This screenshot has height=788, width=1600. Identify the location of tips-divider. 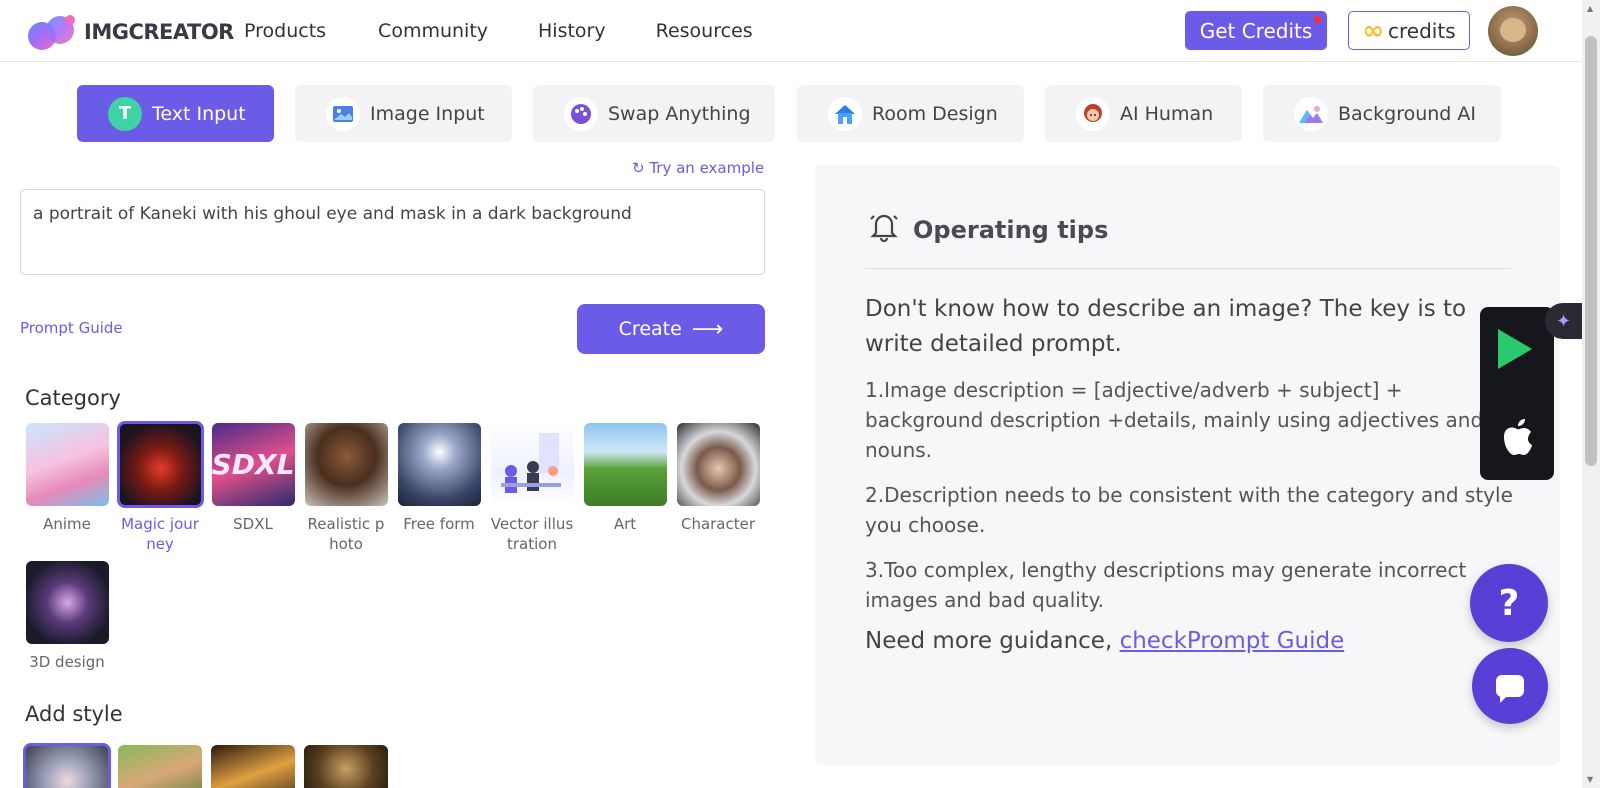
(1188, 268).